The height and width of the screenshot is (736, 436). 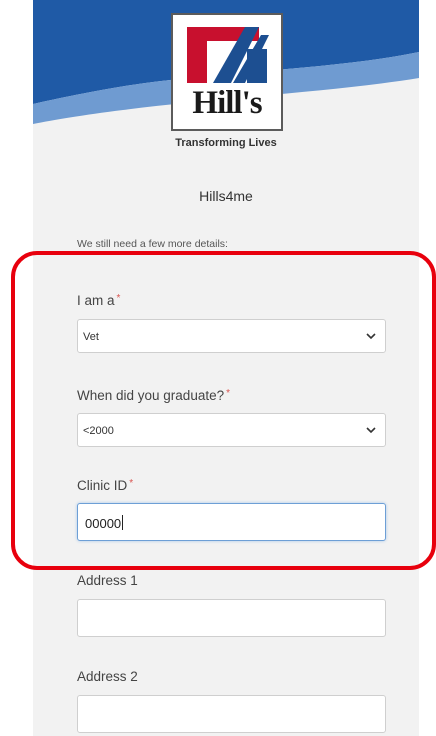 I want to click on hills-logo: Hill's, so click(x=227, y=72).